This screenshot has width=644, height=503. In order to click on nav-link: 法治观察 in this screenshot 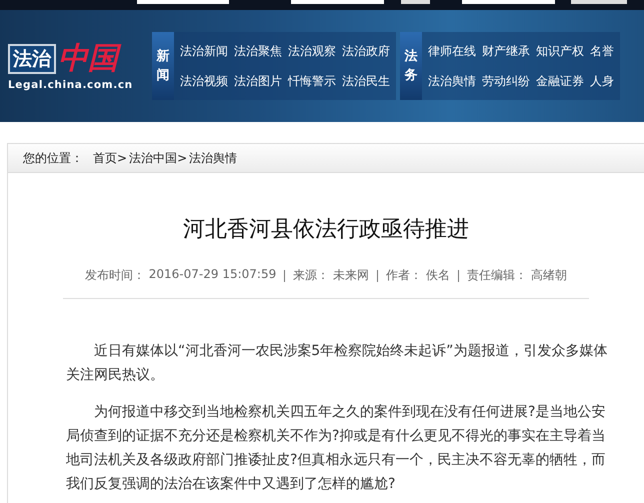, I will do `click(312, 51)`.